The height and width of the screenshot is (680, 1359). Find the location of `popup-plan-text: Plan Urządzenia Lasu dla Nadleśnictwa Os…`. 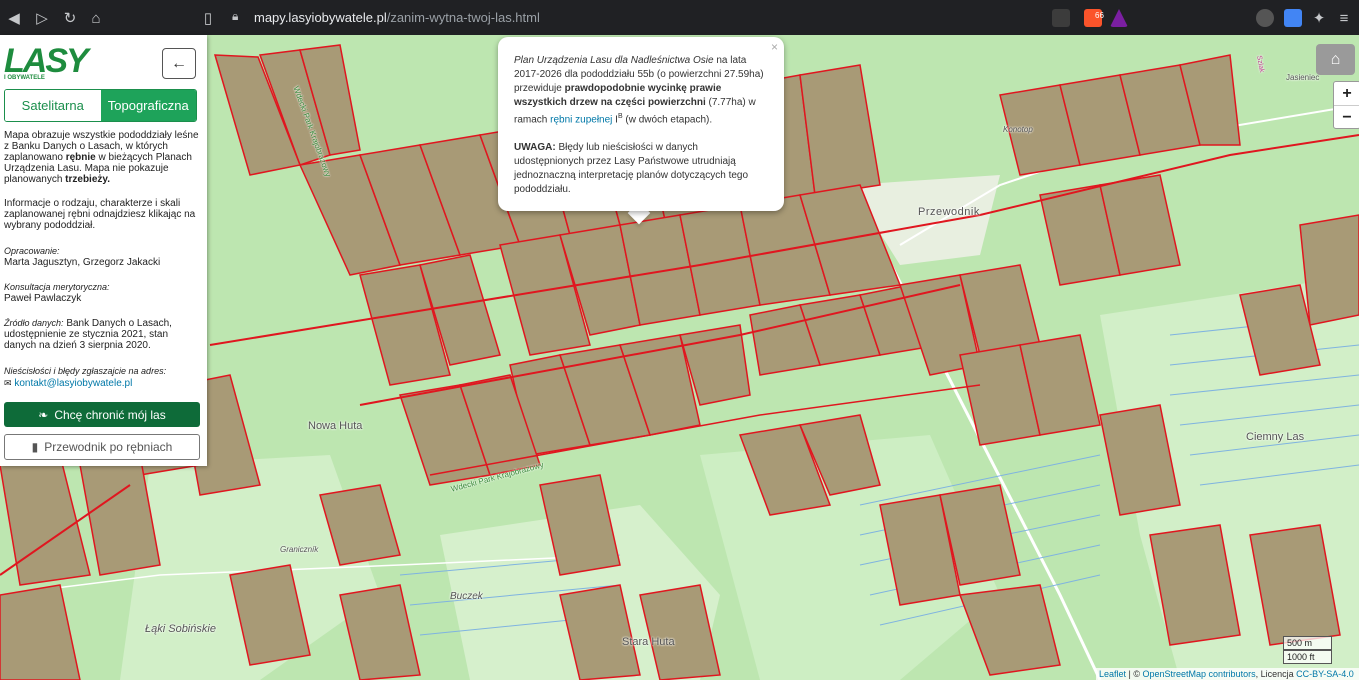

popup-plan-text: Plan Urządzenia Lasu dla Nadleśnictwa Os… is located at coordinates (639, 90).